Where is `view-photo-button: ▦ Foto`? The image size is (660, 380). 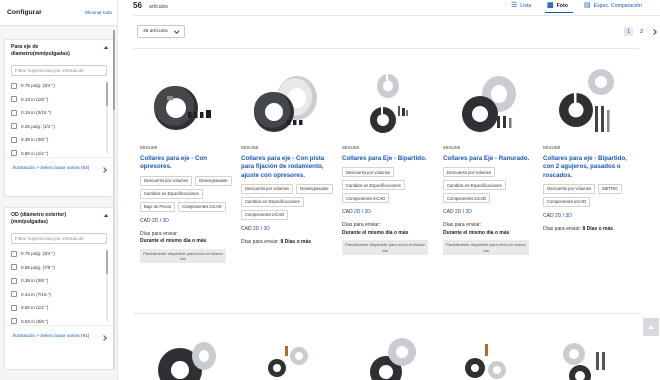 view-photo-button: ▦ Foto is located at coordinates (557, 5).